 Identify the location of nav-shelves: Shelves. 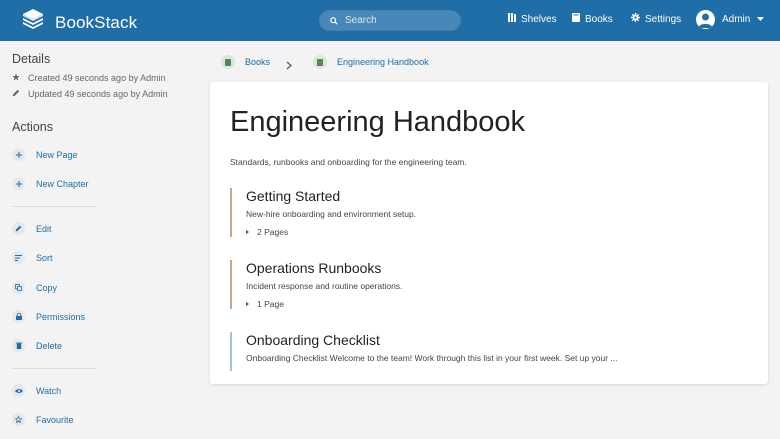
(532, 19).